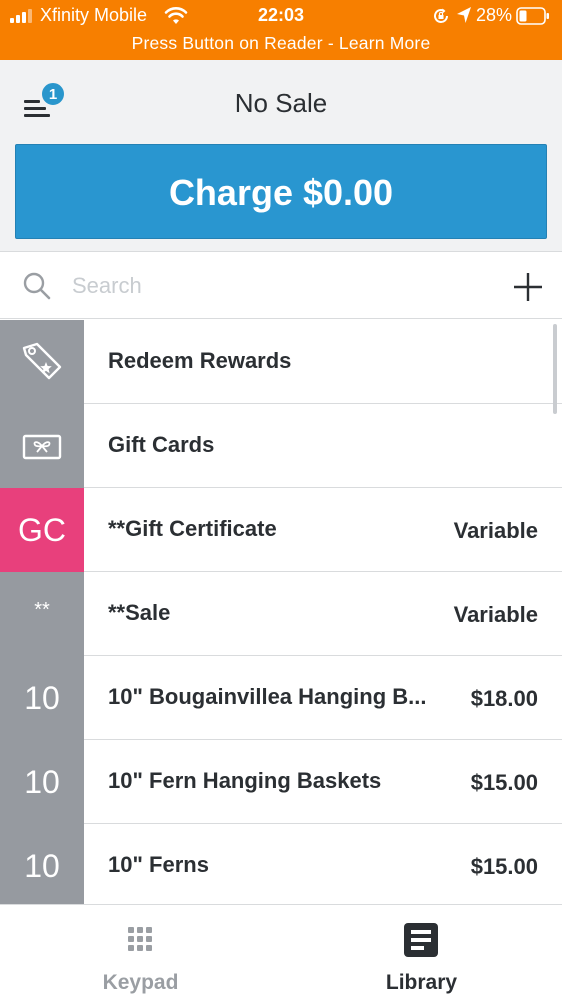 The height and width of the screenshot is (999, 562). I want to click on list-item-redeem-rewards: Redeem Rewards, so click(281, 362).